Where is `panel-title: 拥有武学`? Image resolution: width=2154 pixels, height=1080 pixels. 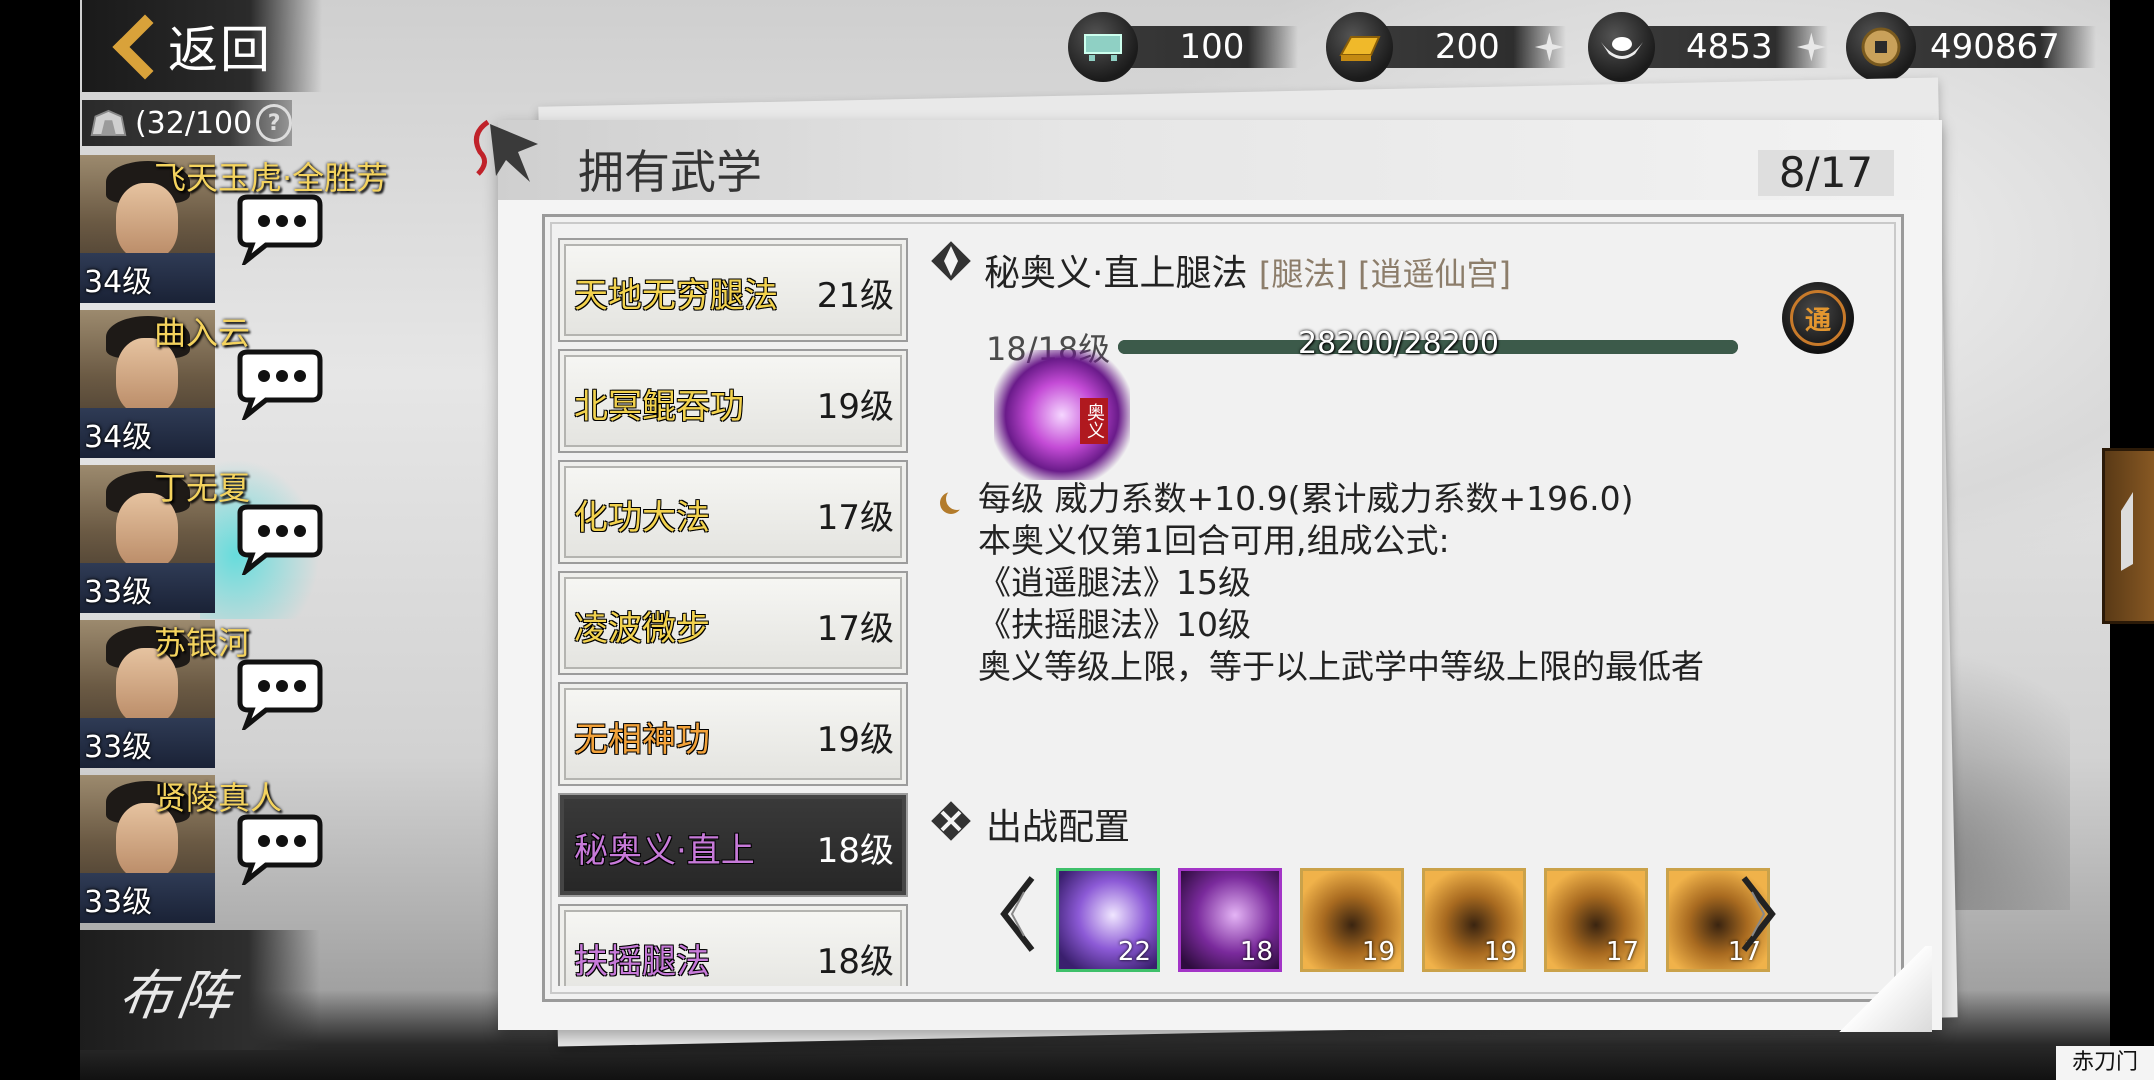 panel-title: 拥有武学 is located at coordinates (670, 172).